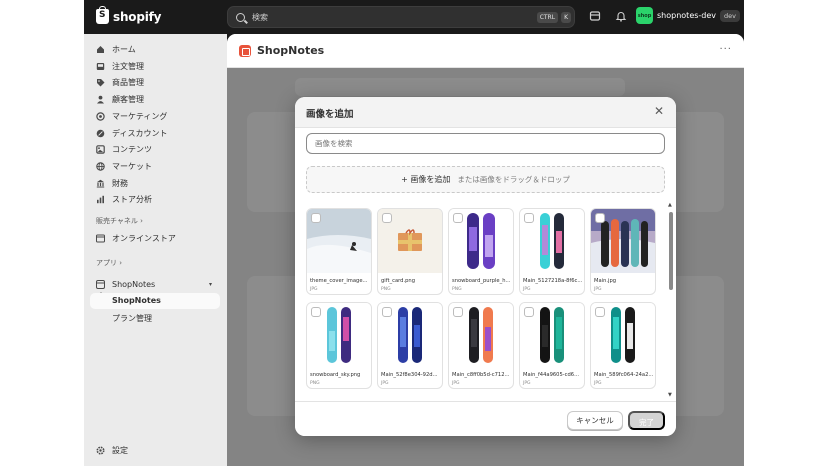 This screenshot has width=828, height=466. Describe the element at coordinates (155, 450) in the screenshot. I see `sidebar-item-settings: 設定` at that location.